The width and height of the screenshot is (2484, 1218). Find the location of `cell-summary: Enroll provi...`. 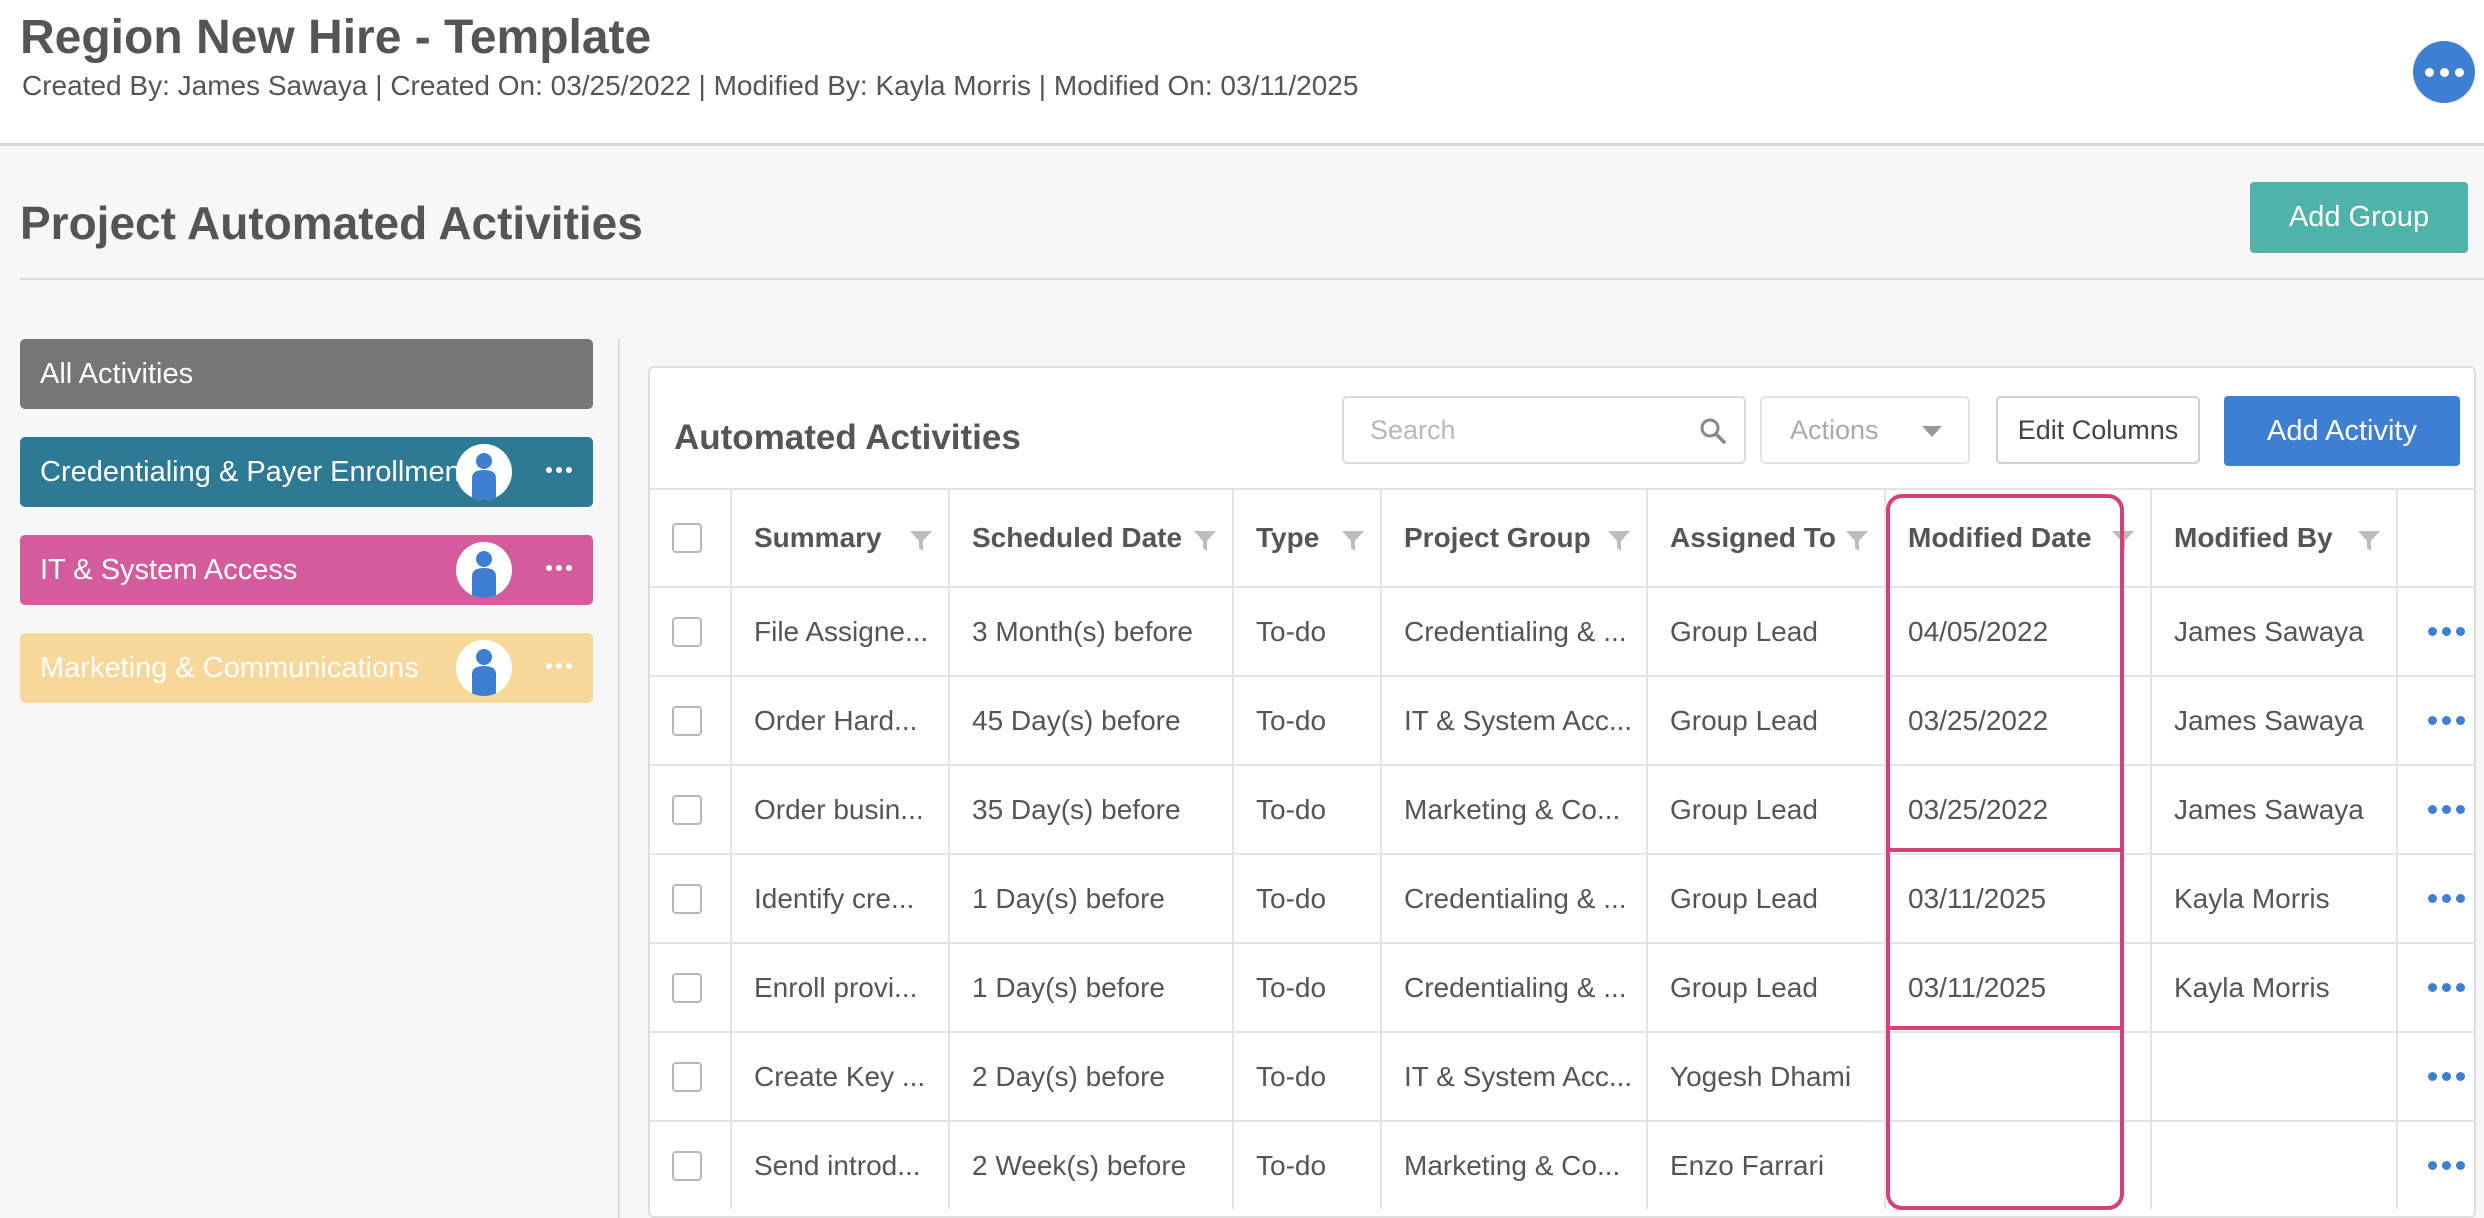

cell-summary: Enroll provi... is located at coordinates (839, 987).